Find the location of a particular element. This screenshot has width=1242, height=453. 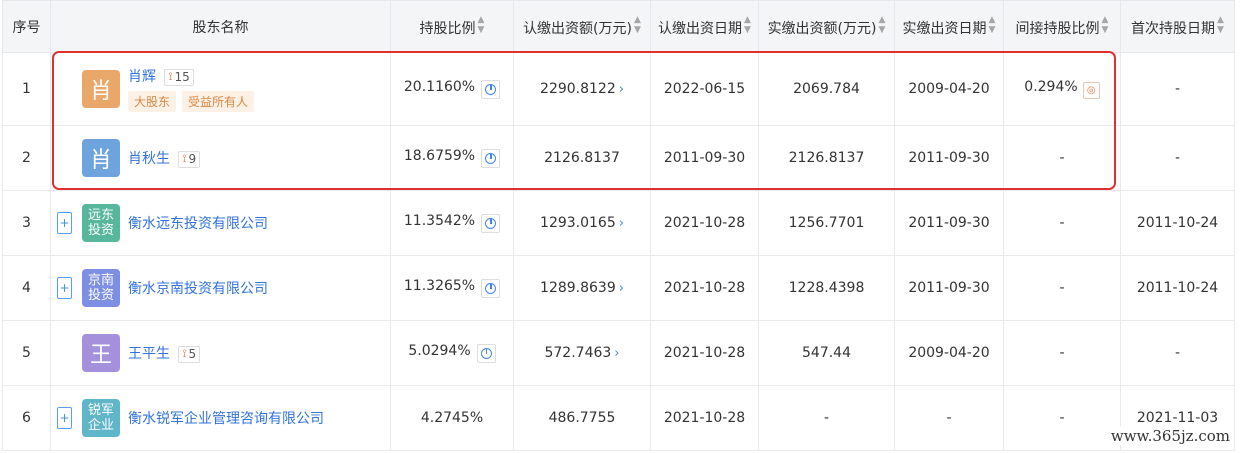

subscribed-amount-cell: 572.7463 › is located at coordinates (582, 353).